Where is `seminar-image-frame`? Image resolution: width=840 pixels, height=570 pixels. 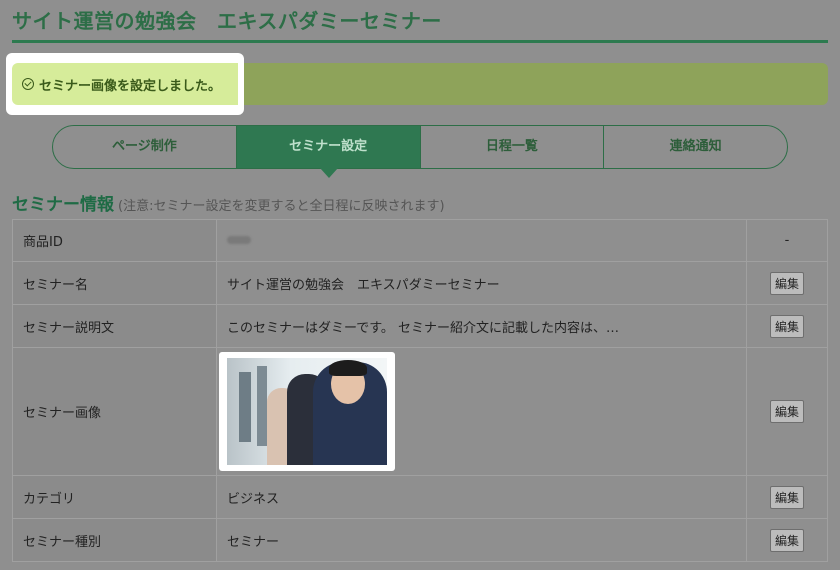 seminar-image-frame is located at coordinates (307, 411).